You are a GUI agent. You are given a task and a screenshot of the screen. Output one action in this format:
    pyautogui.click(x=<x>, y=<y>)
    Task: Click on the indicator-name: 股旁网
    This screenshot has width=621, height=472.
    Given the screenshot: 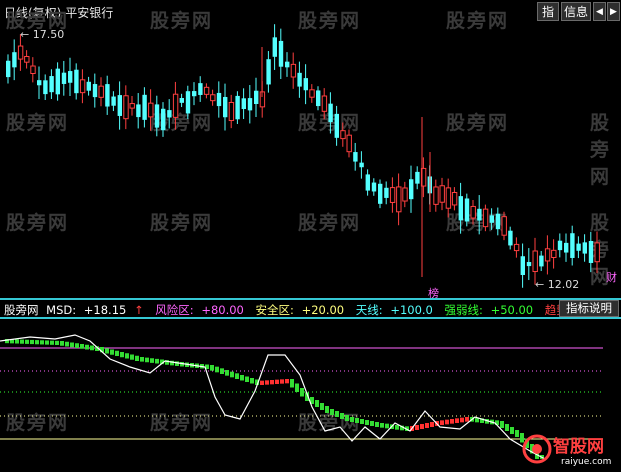 What is the action you would take?
    pyautogui.click(x=21, y=310)
    